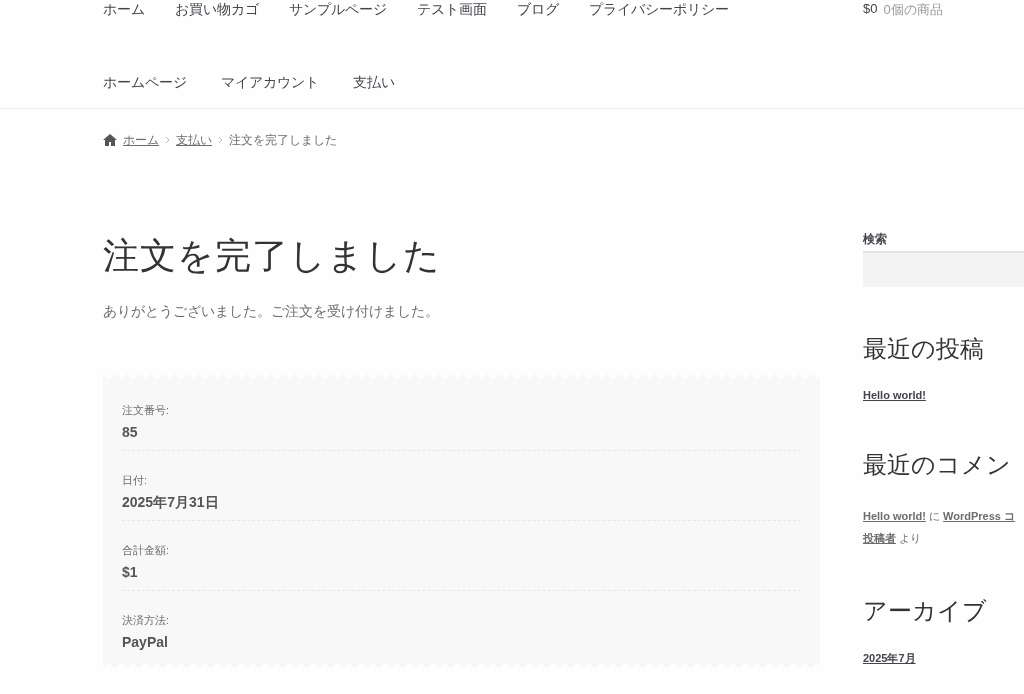 Image resolution: width=1024 pixels, height=694 pixels. What do you see at coordinates (374, 83) in the screenshot?
I see `nav-link: 支払い` at bounding box center [374, 83].